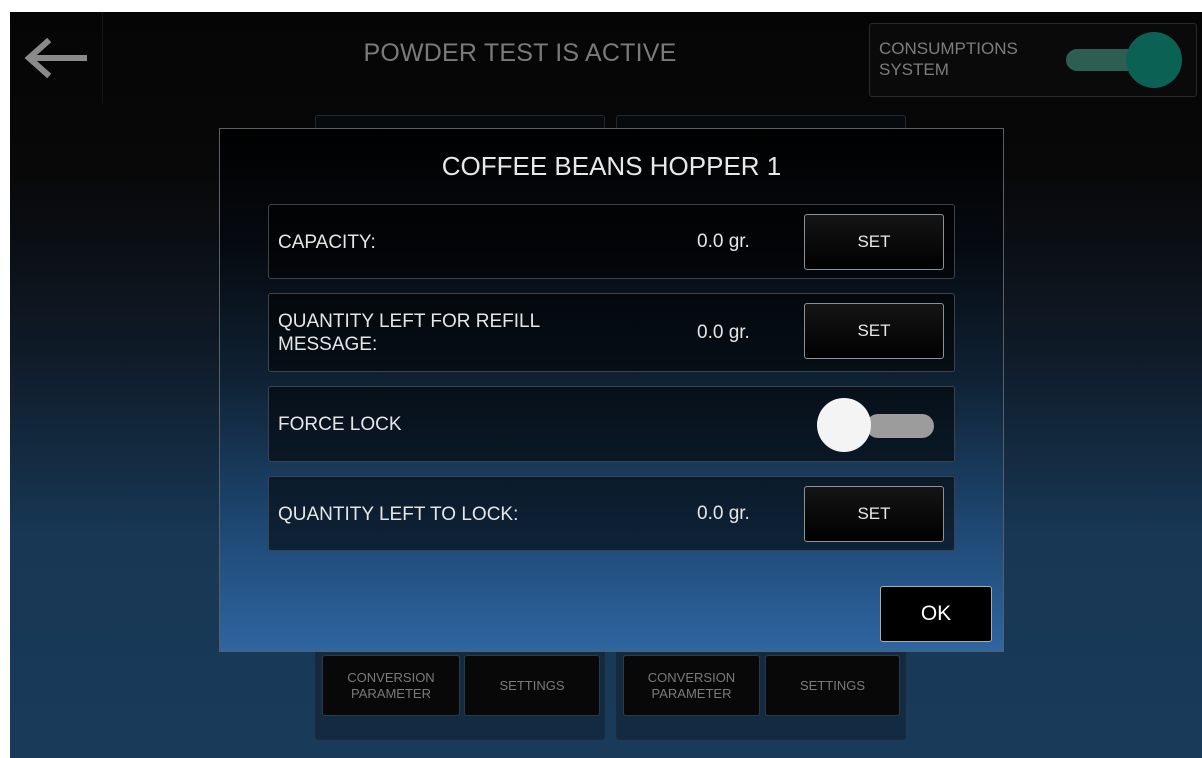 The width and height of the screenshot is (1202, 758). Describe the element at coordinates (723, 332) in the screenshot. I see `refill-message-value: 0.0 gr.` at that location.